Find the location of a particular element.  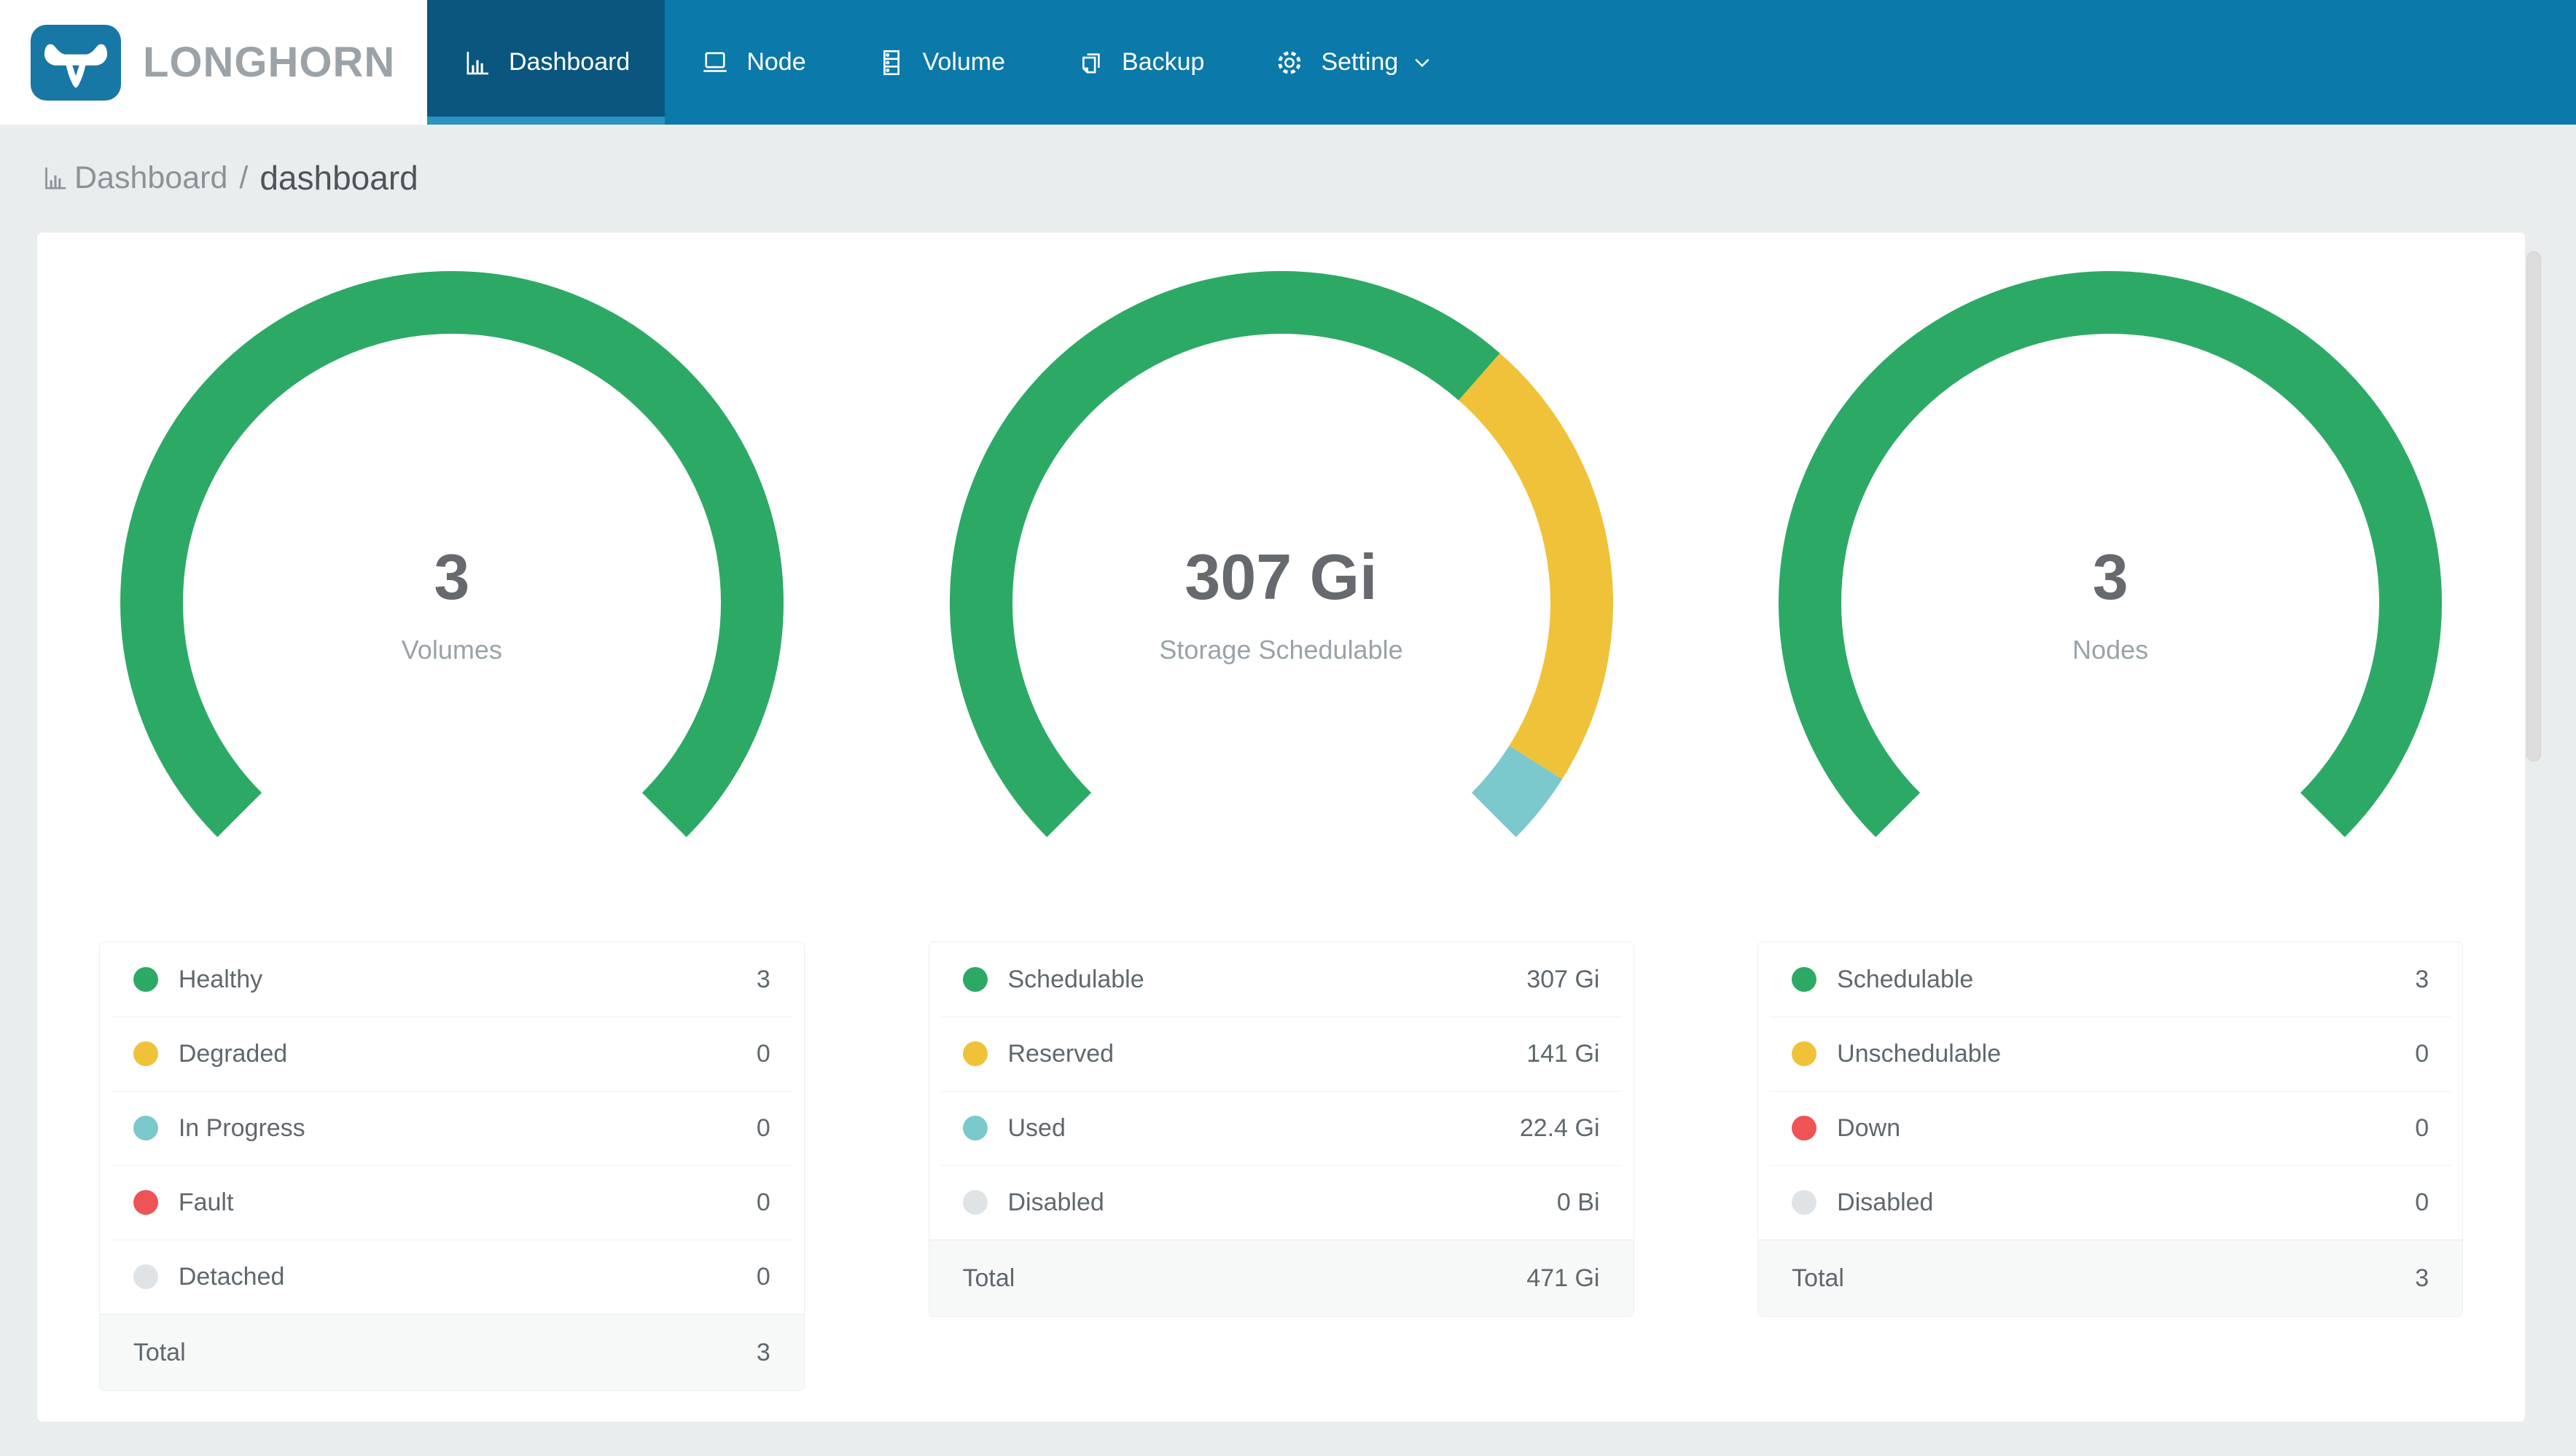

breadcrumb-current-page: dashboard is located at coordinates (338, 178).